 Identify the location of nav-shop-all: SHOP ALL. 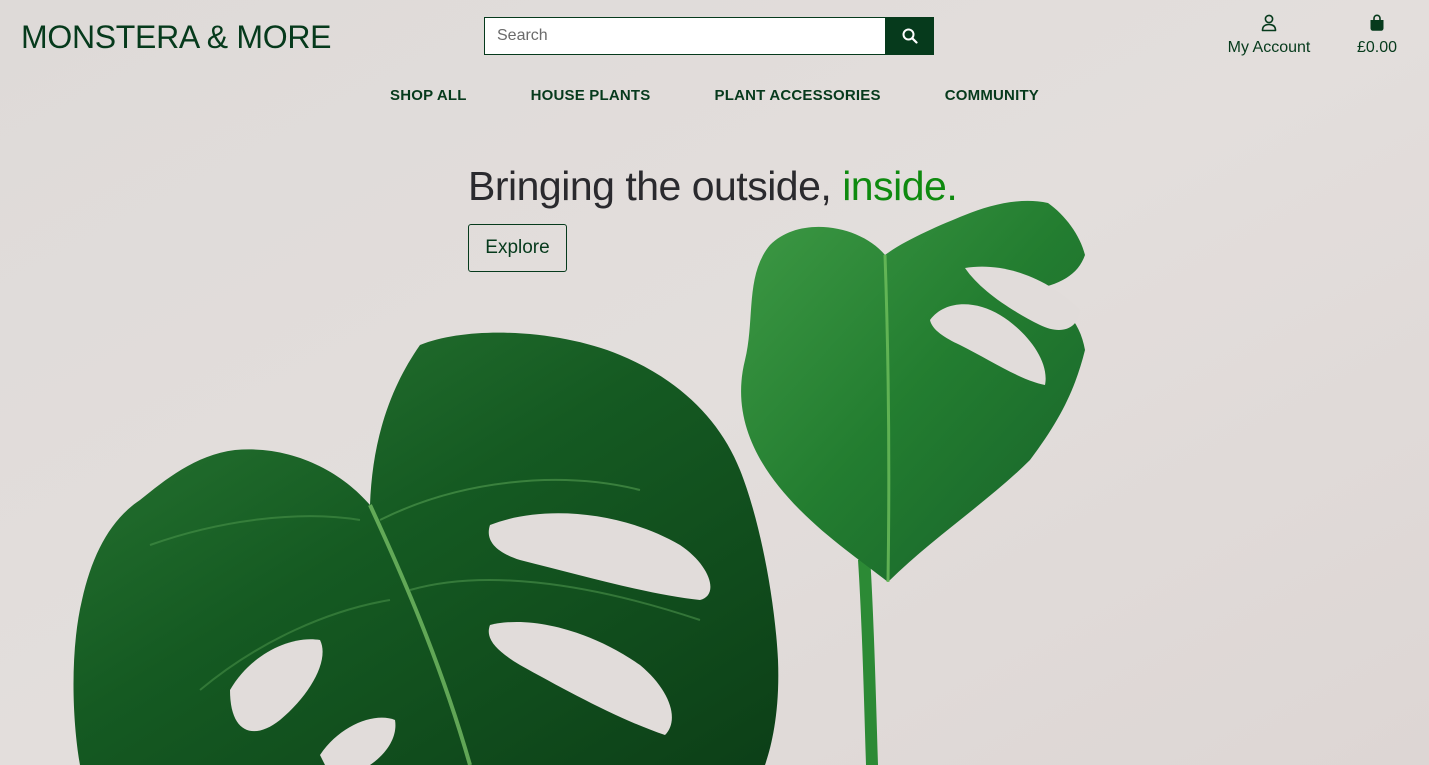
(428, 96).